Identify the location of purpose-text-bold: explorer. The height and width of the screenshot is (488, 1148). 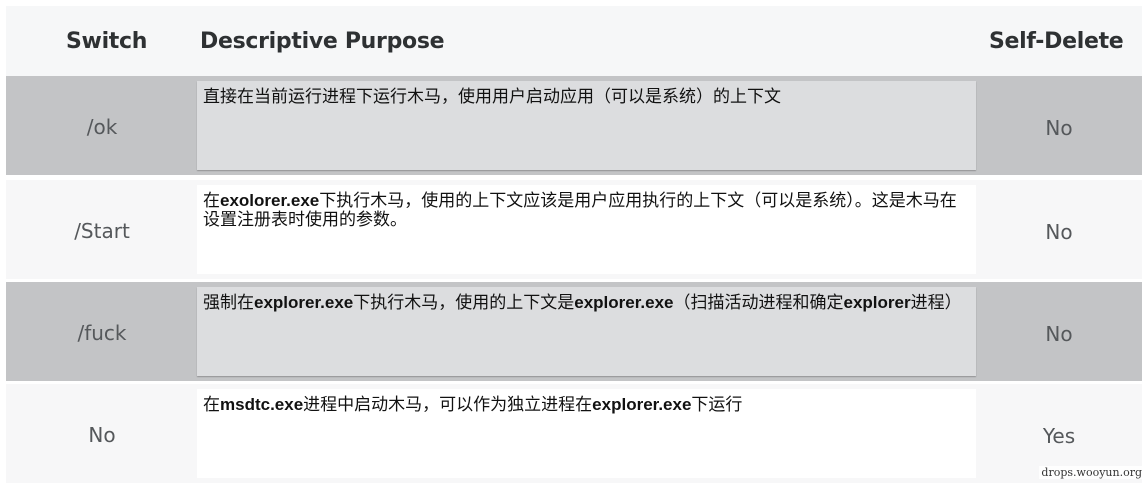
(877, 302).